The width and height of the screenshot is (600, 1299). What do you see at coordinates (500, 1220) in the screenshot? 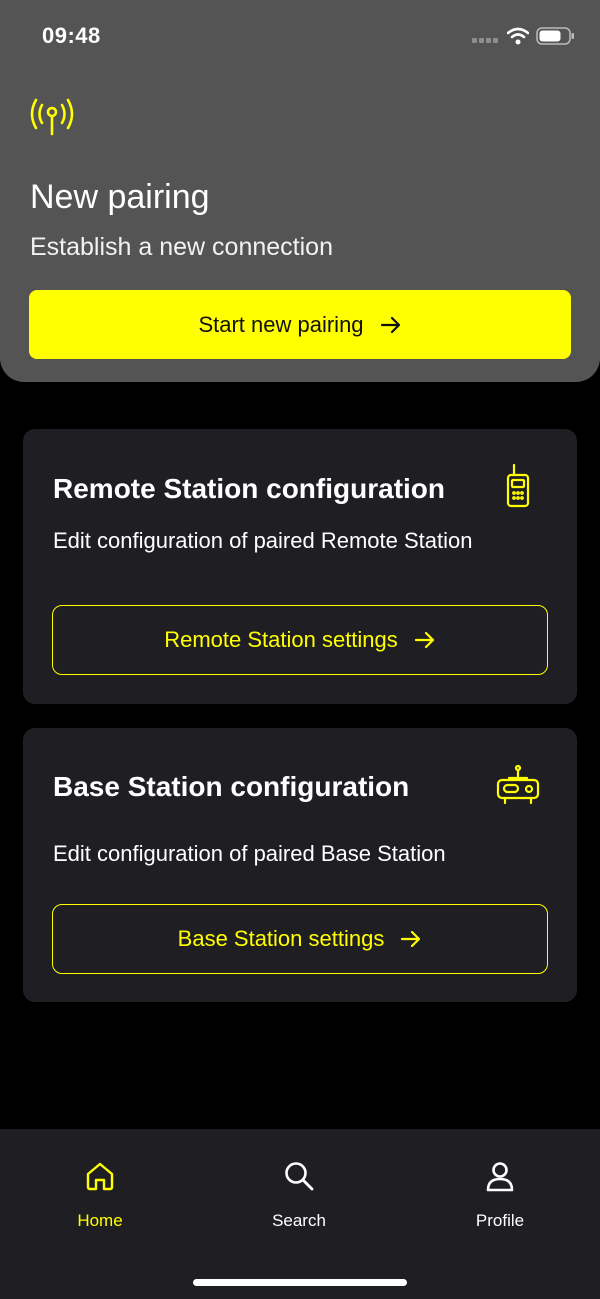
I see `tab-profile-label: Profile` at bounding box center [500, 1220].